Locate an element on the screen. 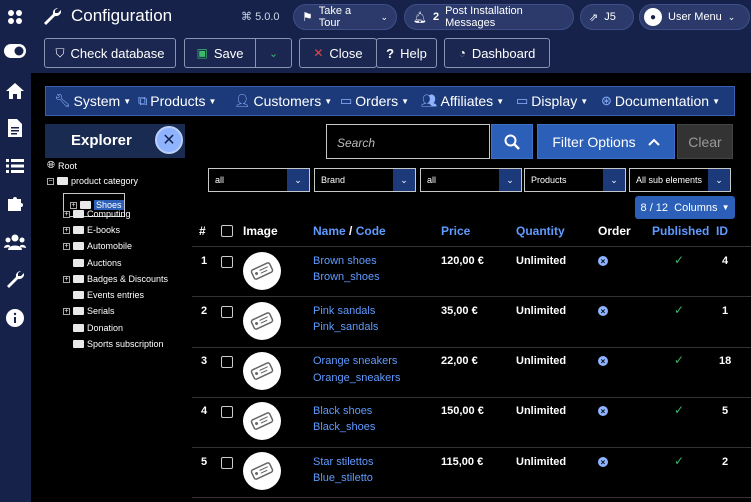 This screenshot has width=751, height=502. product-id: 4 is located at coordinates (725, 261).